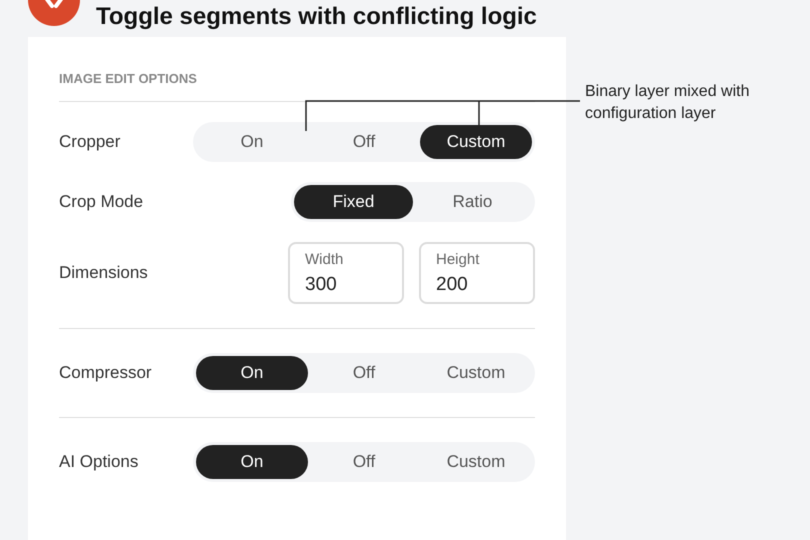 The image size is (810, 540). Describe the element at coordinates (98, 461) in the screenshot. I see `row-label: AI Options` at that location.